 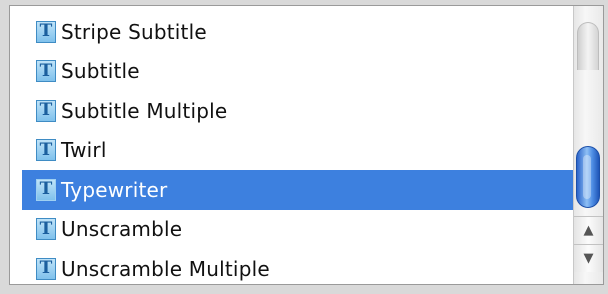 What do you see at coordinates (114, 189) in the screenshot?
I see `list-item-label: Typewriter` at bounding box center [114, 189].